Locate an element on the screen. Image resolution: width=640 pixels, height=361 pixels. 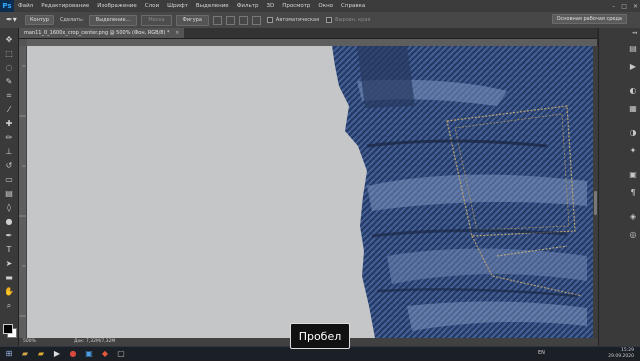
quick-select-tool-icon: ✎ is located at coordinates (9, 81).